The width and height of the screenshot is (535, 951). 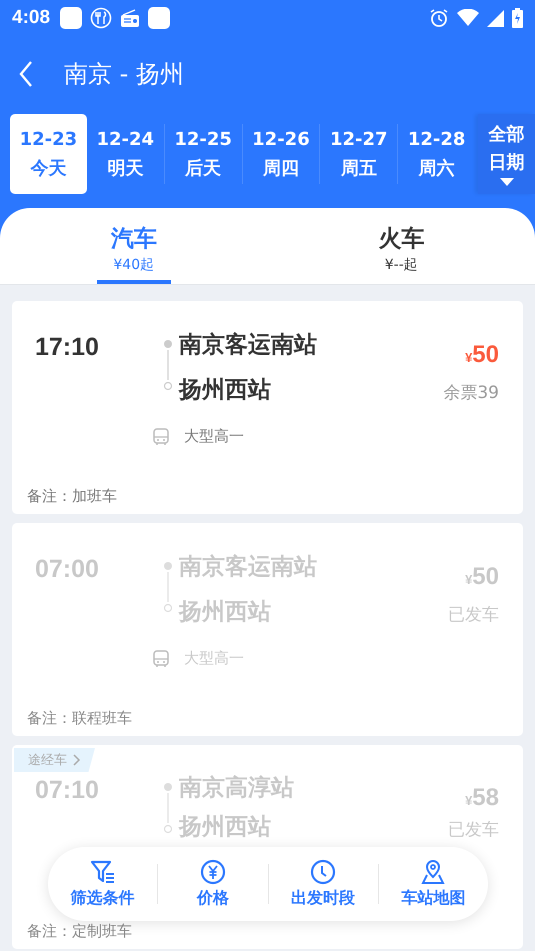 I want to click on ticket-price: ¥50, so click(x=482, y=355).